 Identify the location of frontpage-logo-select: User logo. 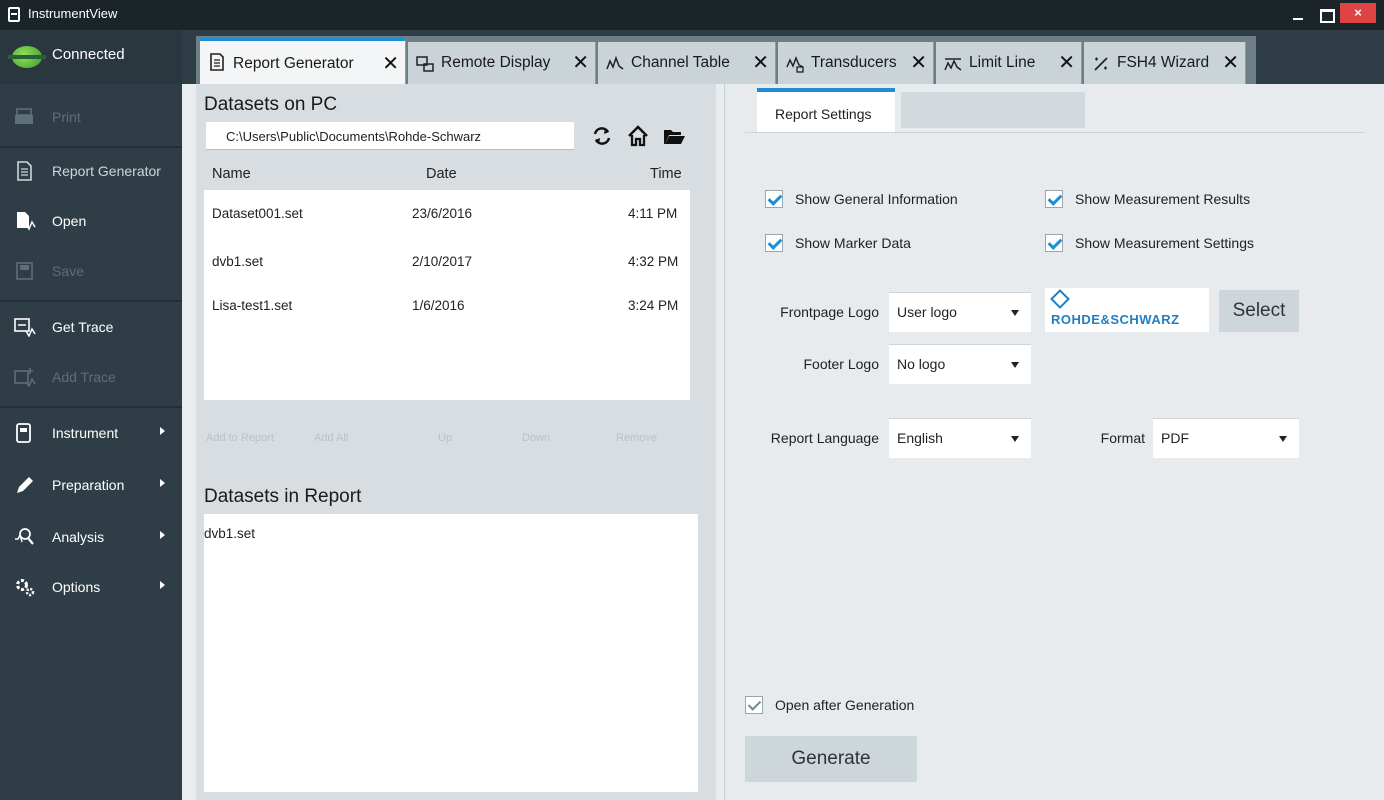
(960, 312).